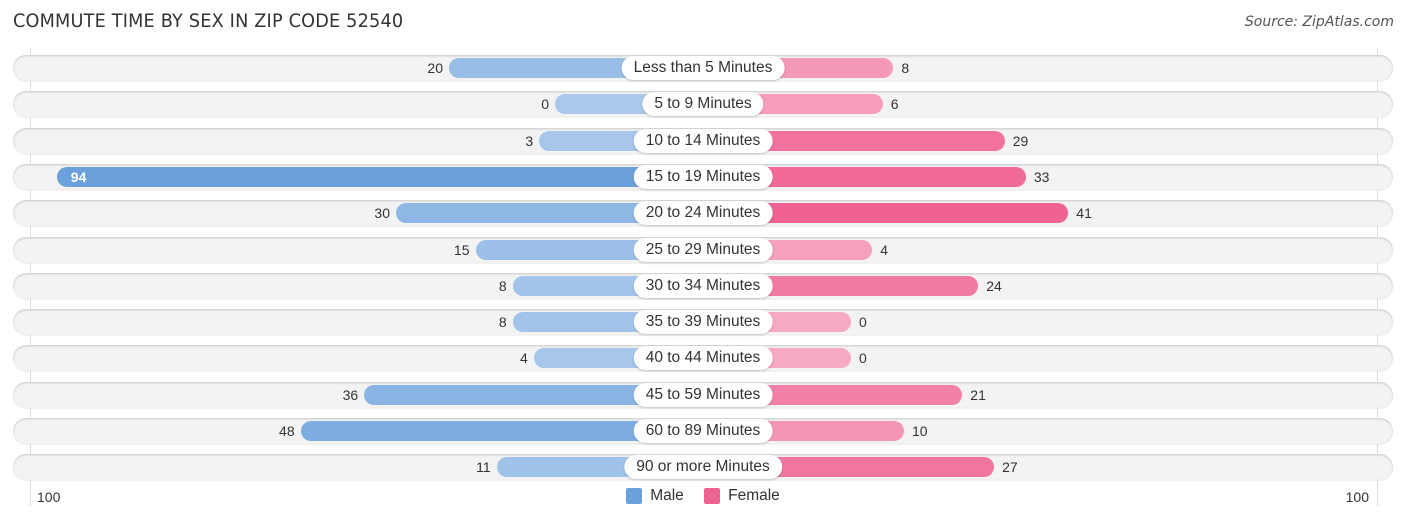  I want to click on bar-male, so click(379, 176).